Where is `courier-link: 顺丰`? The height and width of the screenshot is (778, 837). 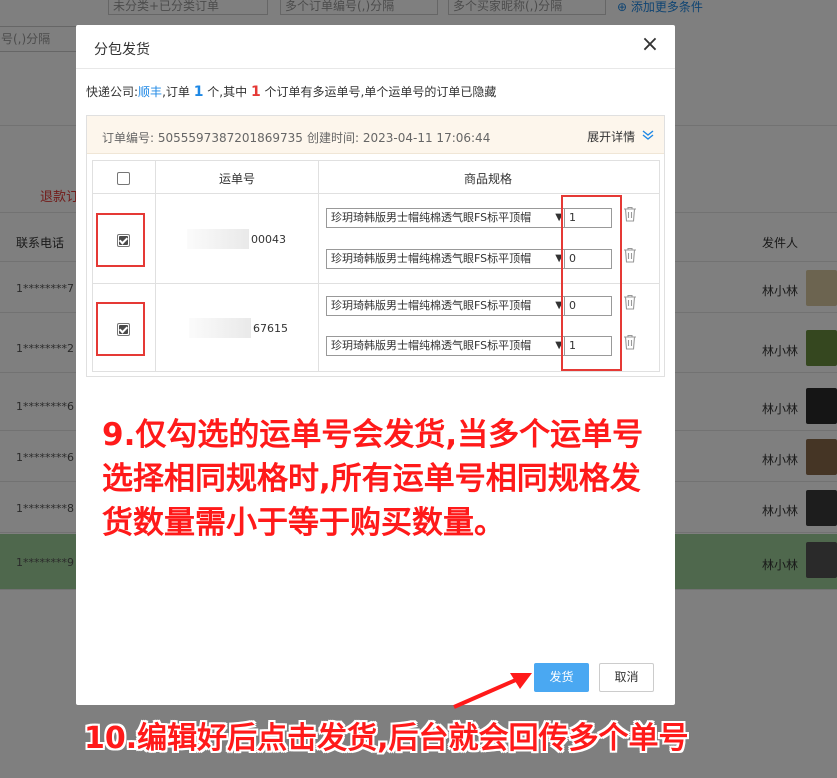 courier-link: 顺丰 is located at coordinates (150, 92).